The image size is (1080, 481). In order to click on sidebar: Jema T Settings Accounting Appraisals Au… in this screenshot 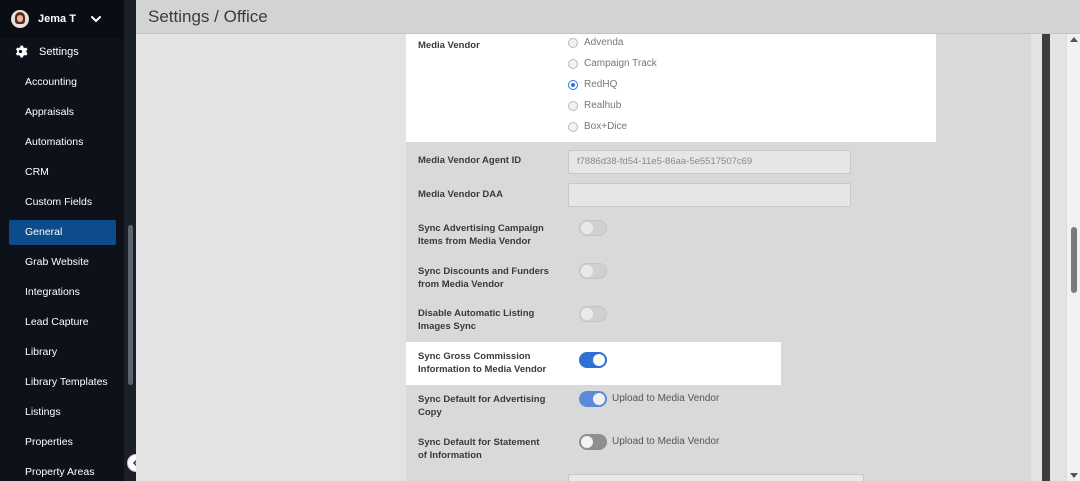, I will do `click(62, 240)`.